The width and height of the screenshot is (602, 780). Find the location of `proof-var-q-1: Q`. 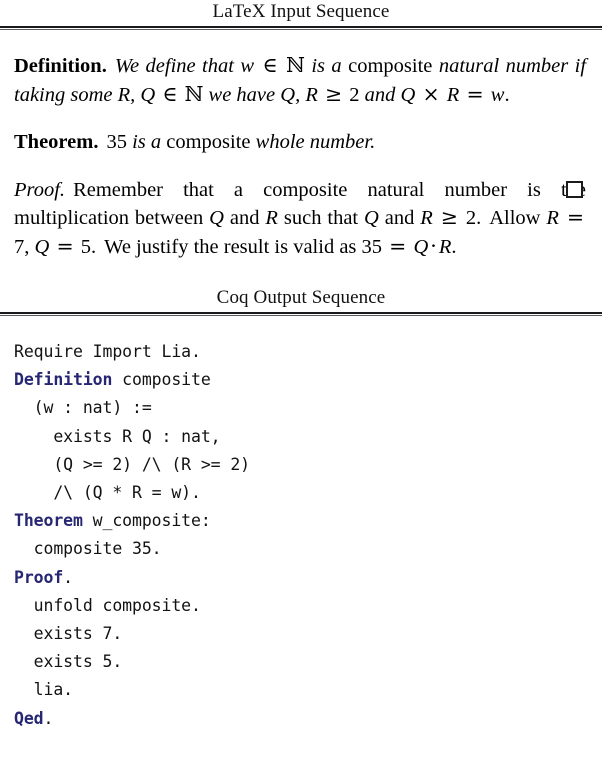

proof-var-q-1: Q is located at coordinates (216, 218).